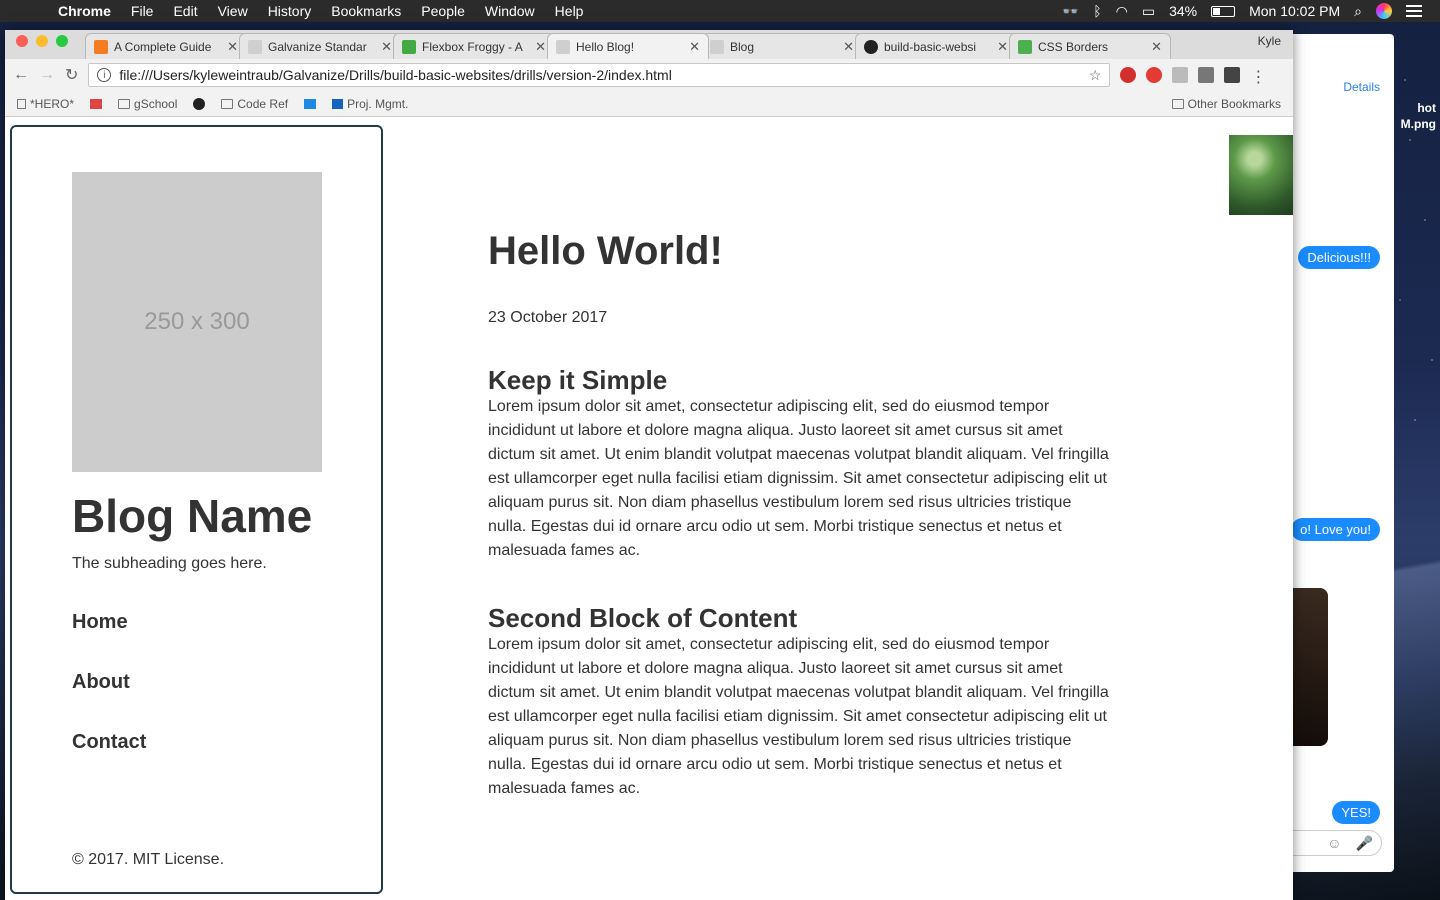  Describe the element at coordinates (1426, 108) in the screenshot. I see `desktop-file-label: hot` at that location.